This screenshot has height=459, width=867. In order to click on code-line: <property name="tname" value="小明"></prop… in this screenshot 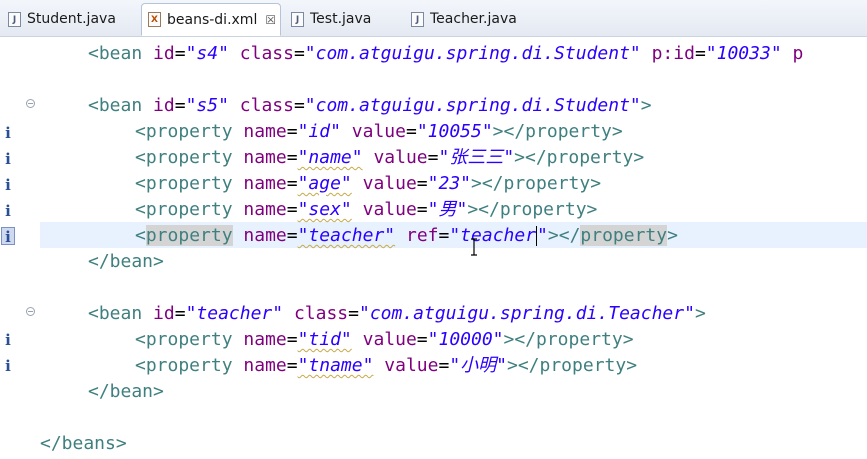, I will do `click(386, 366)`.